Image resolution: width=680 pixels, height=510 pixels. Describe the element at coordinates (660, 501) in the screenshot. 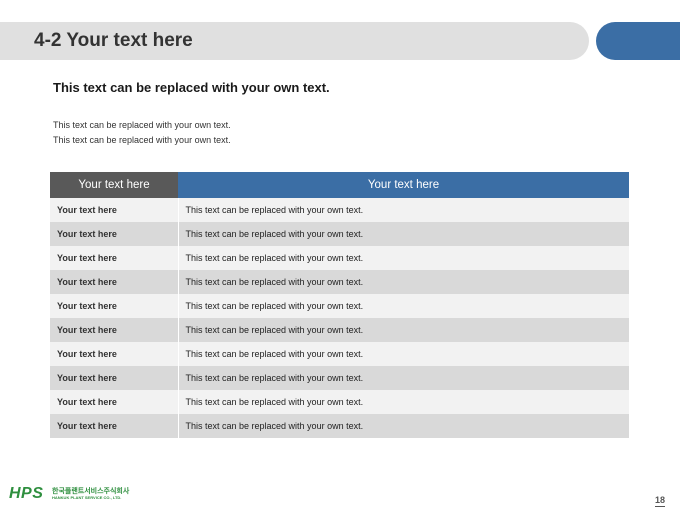

I see `page-number: 18` at that location.